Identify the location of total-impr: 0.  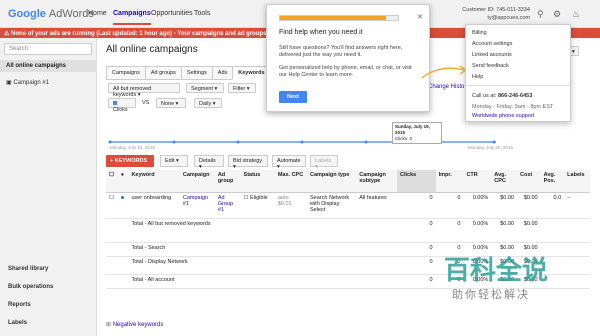
(449, 230).